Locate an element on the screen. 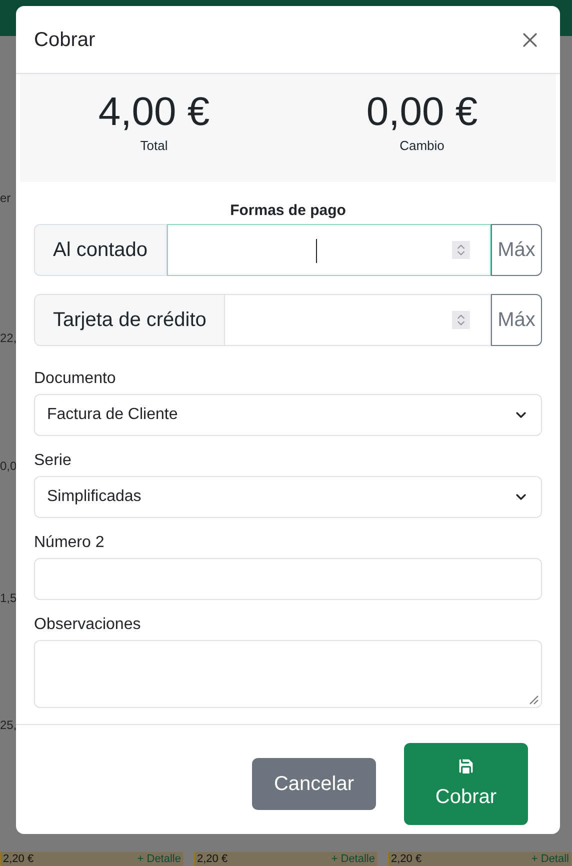 This screenshot has width=572, height=866. amount-text: 0,00 € is located at coordinates (422, 112).